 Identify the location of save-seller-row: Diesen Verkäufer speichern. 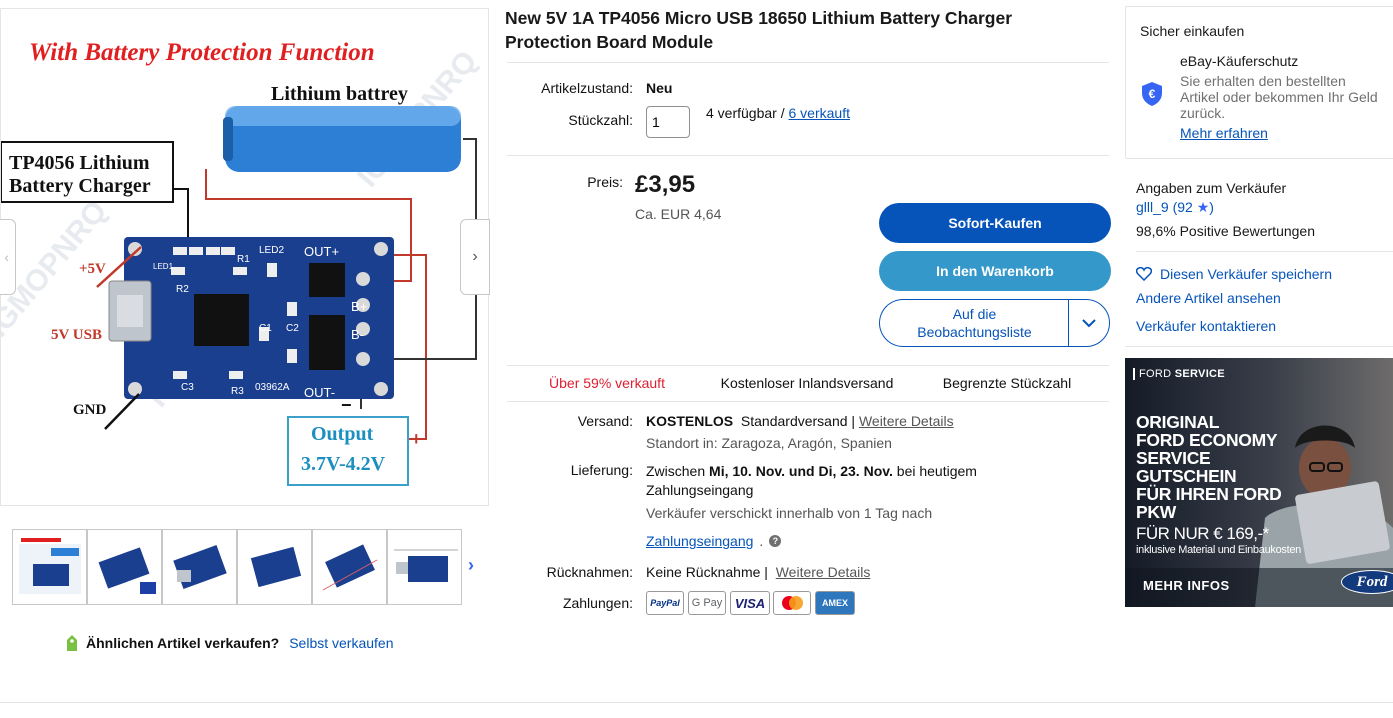
(1234, 274).